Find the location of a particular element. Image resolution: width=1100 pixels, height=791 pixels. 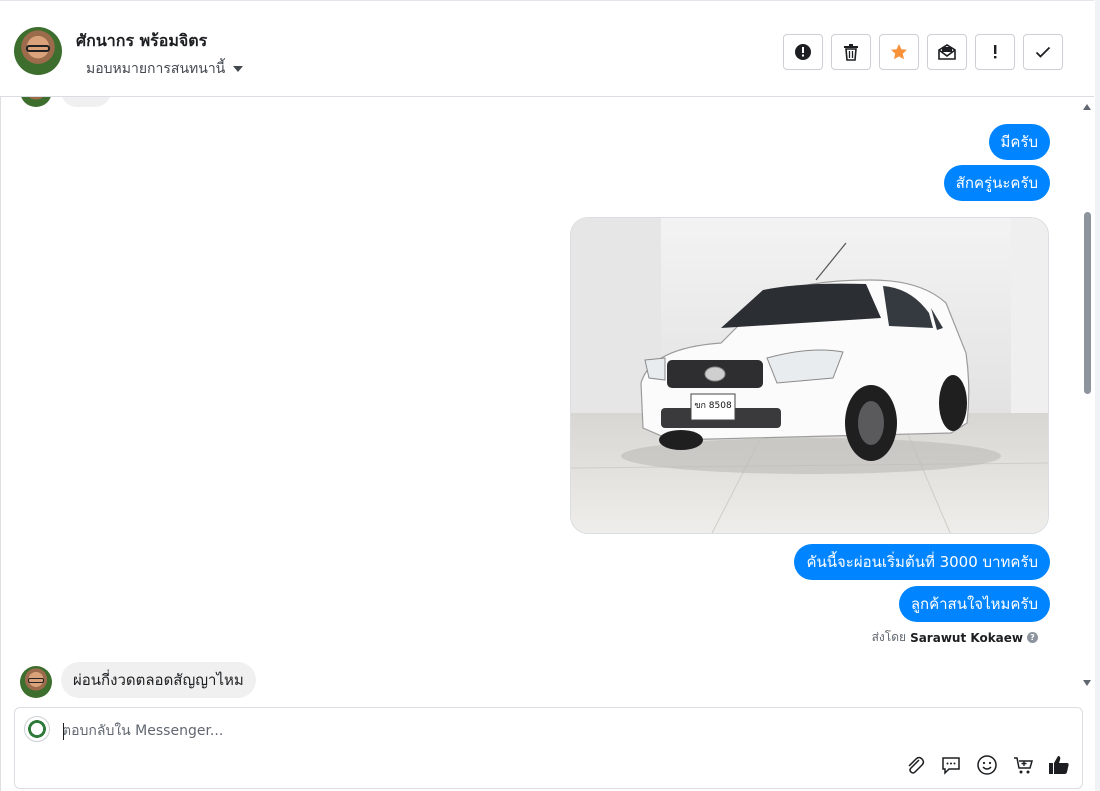

sent-by-prefix: ส่งโดย is located at coordinates (889, 637).